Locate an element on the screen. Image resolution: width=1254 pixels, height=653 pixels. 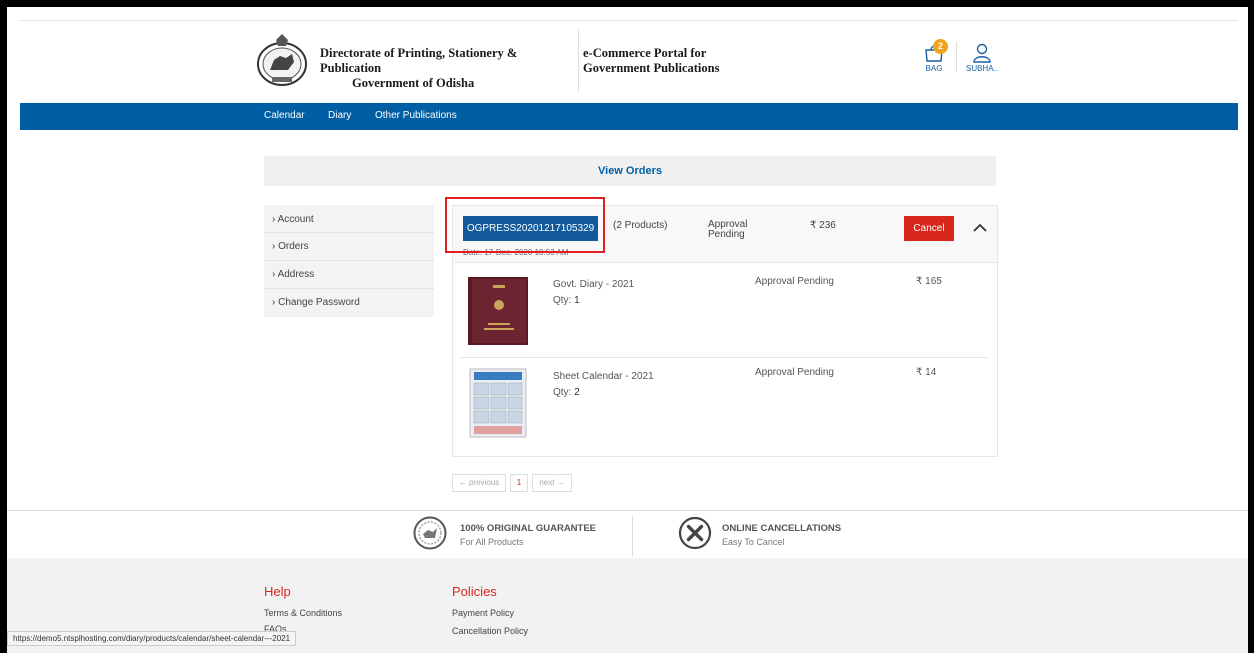
footer-policies-heading: Policies is located at coordinates (474, 591).